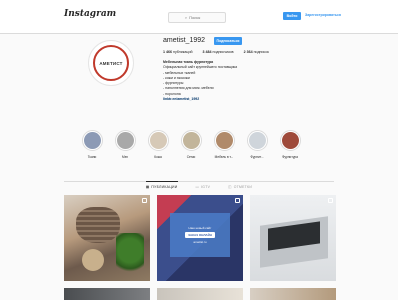 The height and width of the screenshot is (300, 398). I want to click on avatar: АМЕТИСТ, so click(111, 63).